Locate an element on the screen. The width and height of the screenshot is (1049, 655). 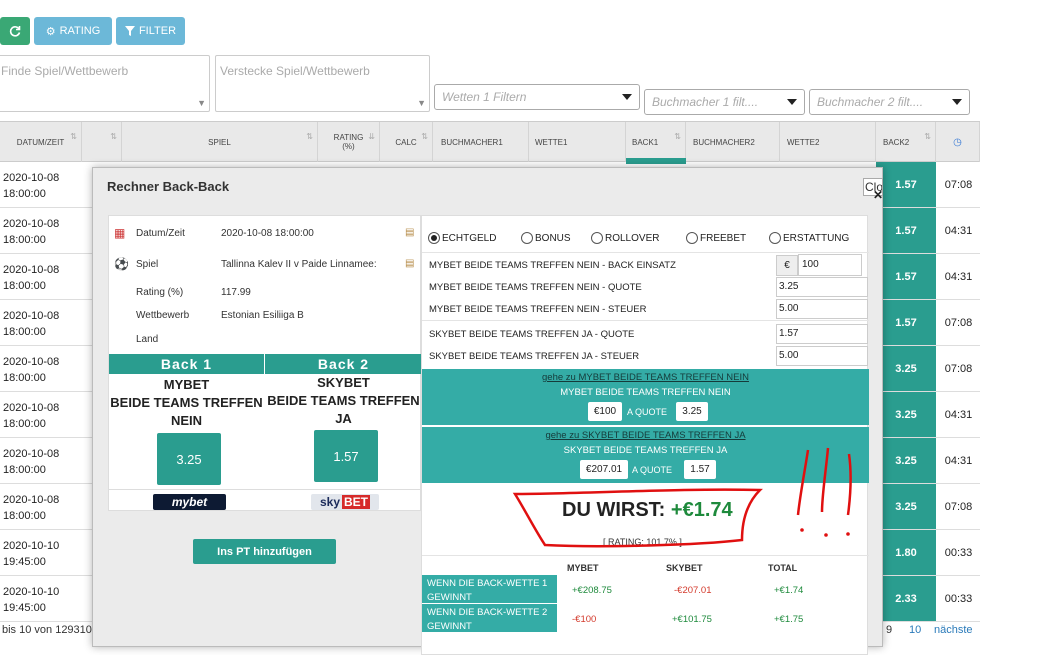
skybet-logo-sky: sky is located at coordinates (330, 502).